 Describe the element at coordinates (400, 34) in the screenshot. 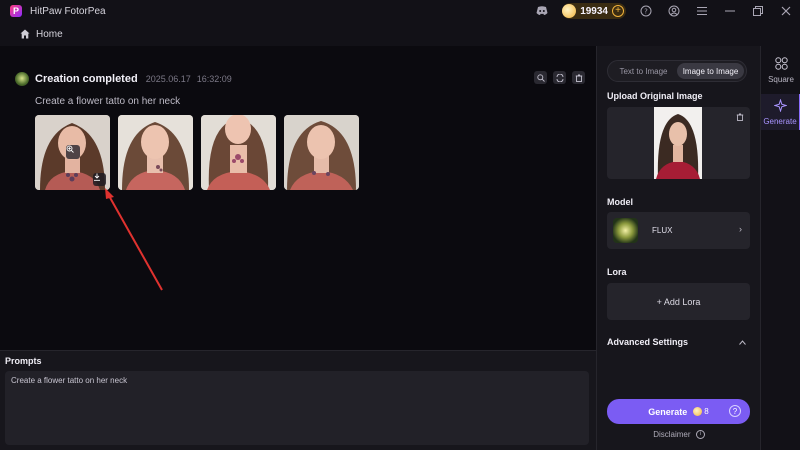

I see `nav-bar: Home` at that location.